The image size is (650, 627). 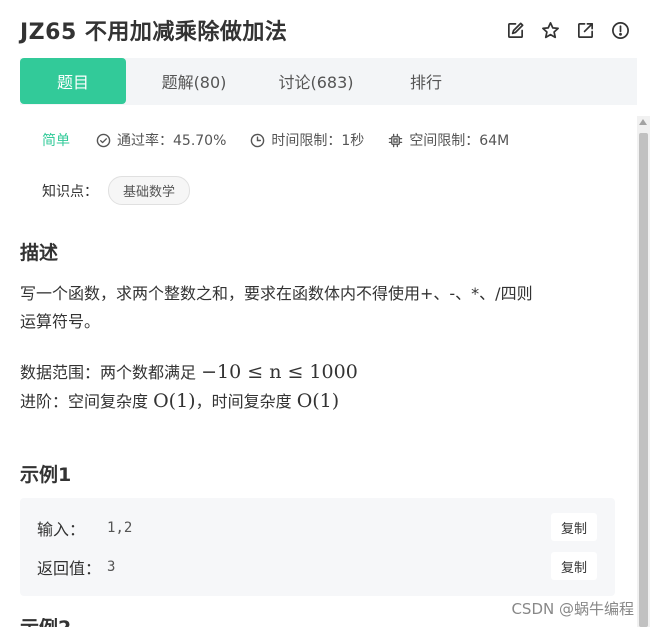 I want to click on time-limit: 时间限制：1秒, so click(x=307, y=140).